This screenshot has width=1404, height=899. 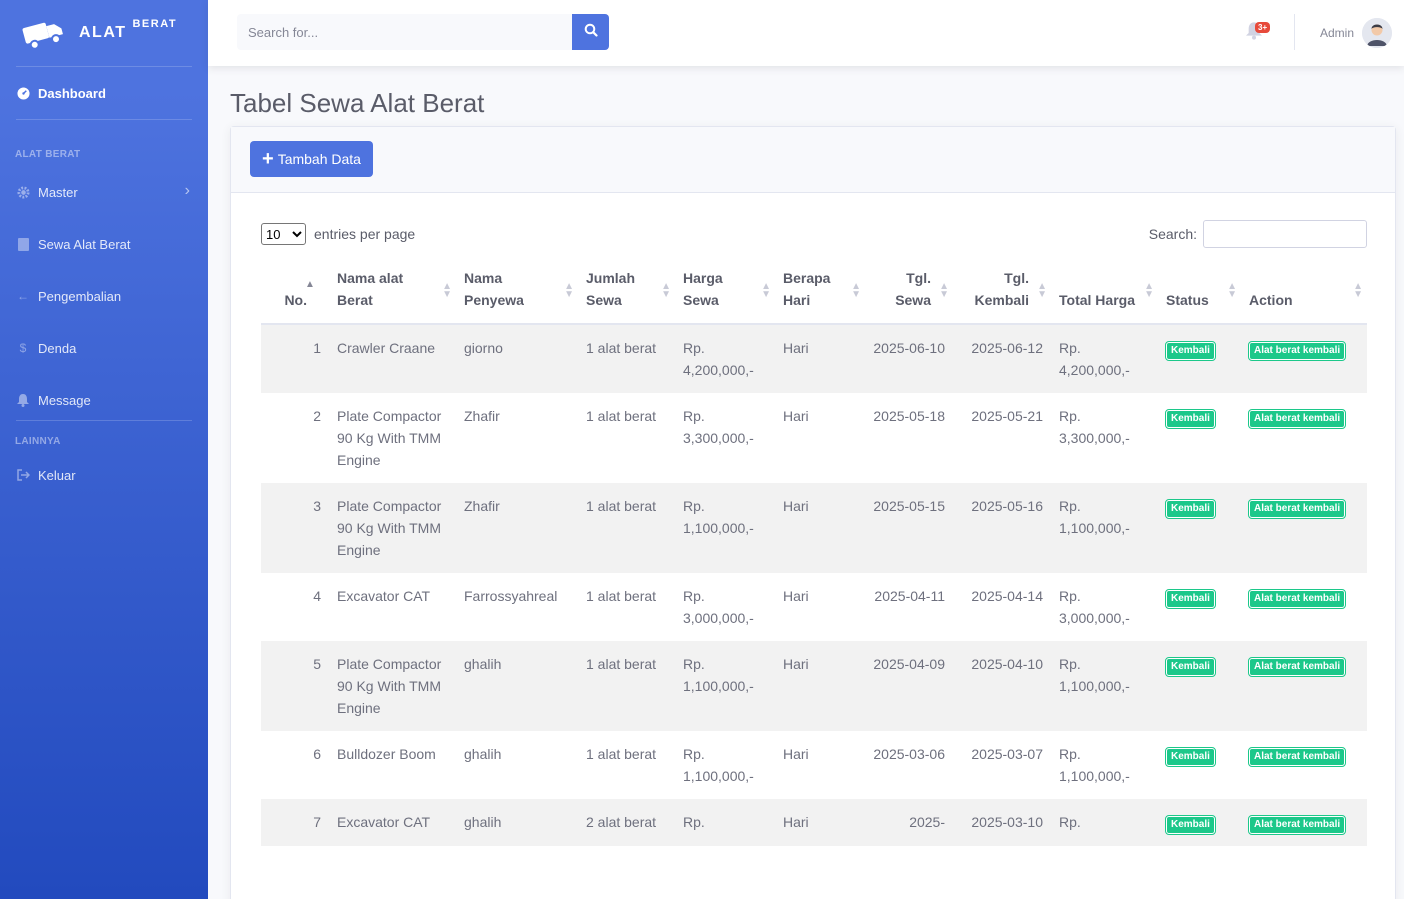 I want to click on sidebar-item-label: Pengembalian, so click(x=80, y=296).